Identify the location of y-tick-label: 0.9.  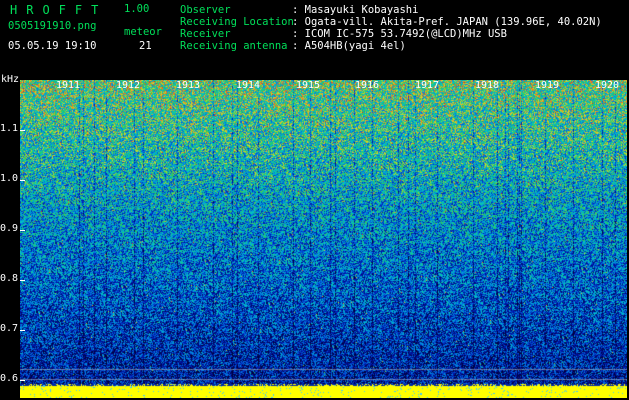
(9, 228).